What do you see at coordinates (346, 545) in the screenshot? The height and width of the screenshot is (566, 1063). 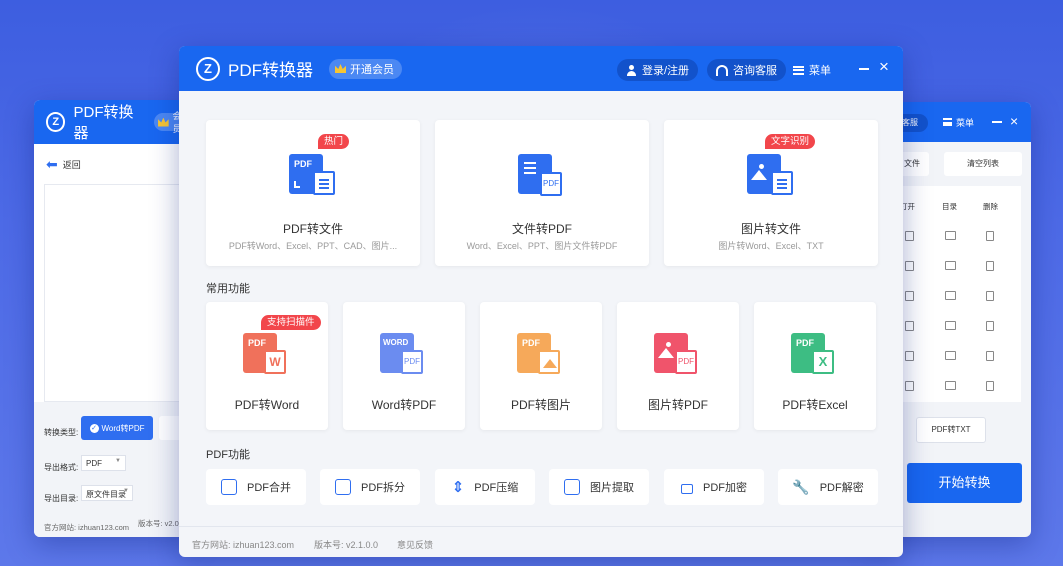 I see `footer-version: 版本号: v2.1.0.0` at bounding box center [346, 545].